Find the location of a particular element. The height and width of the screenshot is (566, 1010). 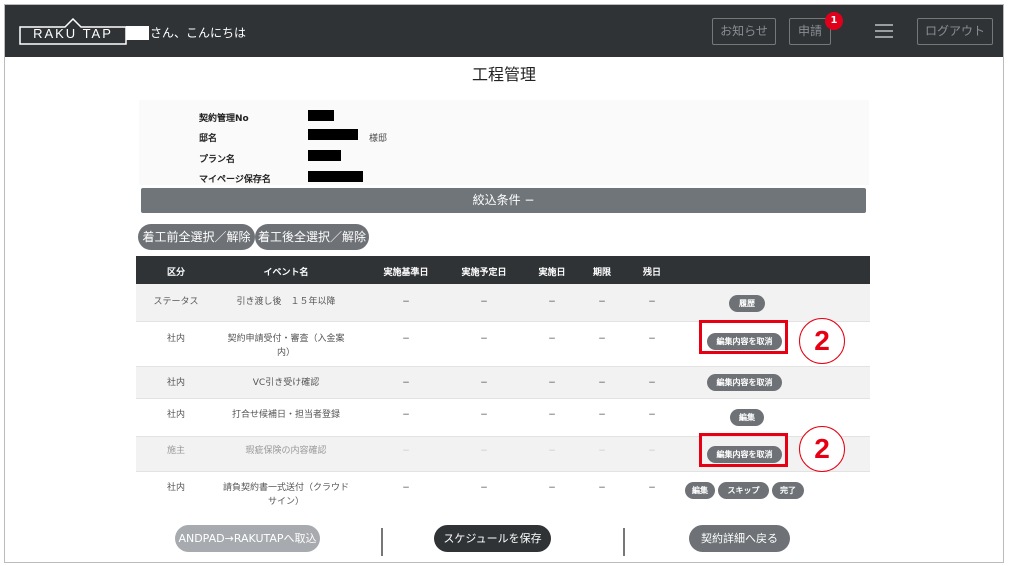

logo-text: RAKU TAP is located at coordinates (73, 33).